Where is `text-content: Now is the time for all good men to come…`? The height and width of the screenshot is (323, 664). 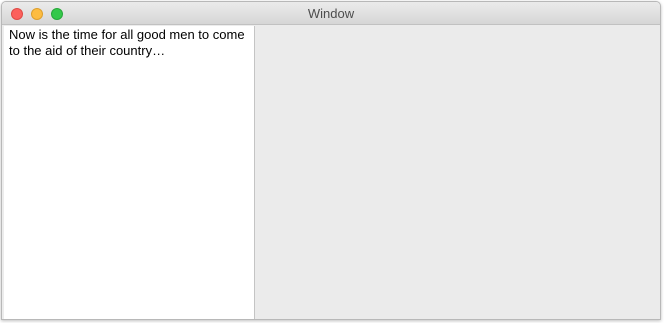
text-content: Now is the time for all good men to come… is located at coordinates (129, 43).